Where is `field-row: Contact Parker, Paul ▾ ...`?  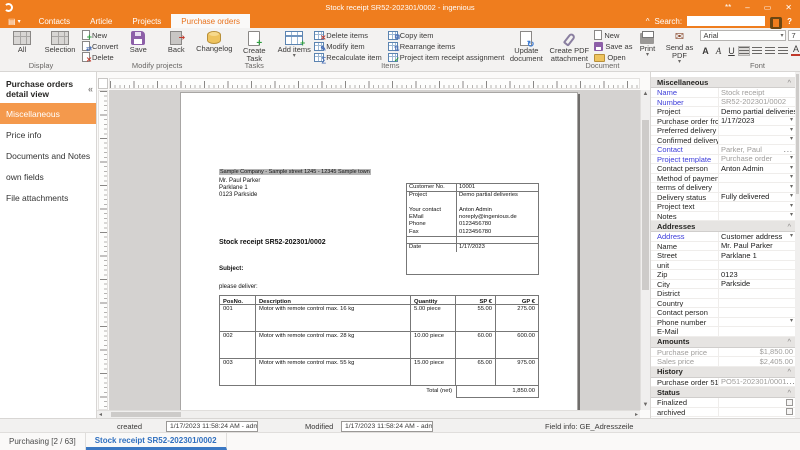 field-row: Contact Parker, Paul ▾ ... is located at coordinates (723, 150).